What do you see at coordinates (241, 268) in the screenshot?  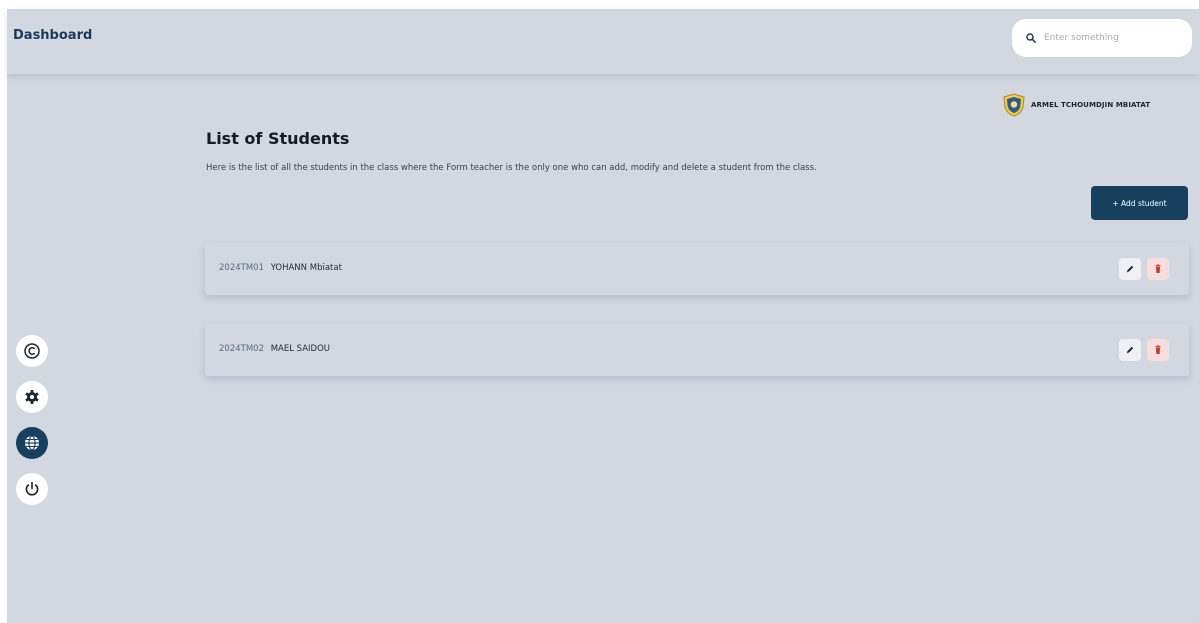 I see `student-id: 2024TM01` at bounding box center [241, 268].